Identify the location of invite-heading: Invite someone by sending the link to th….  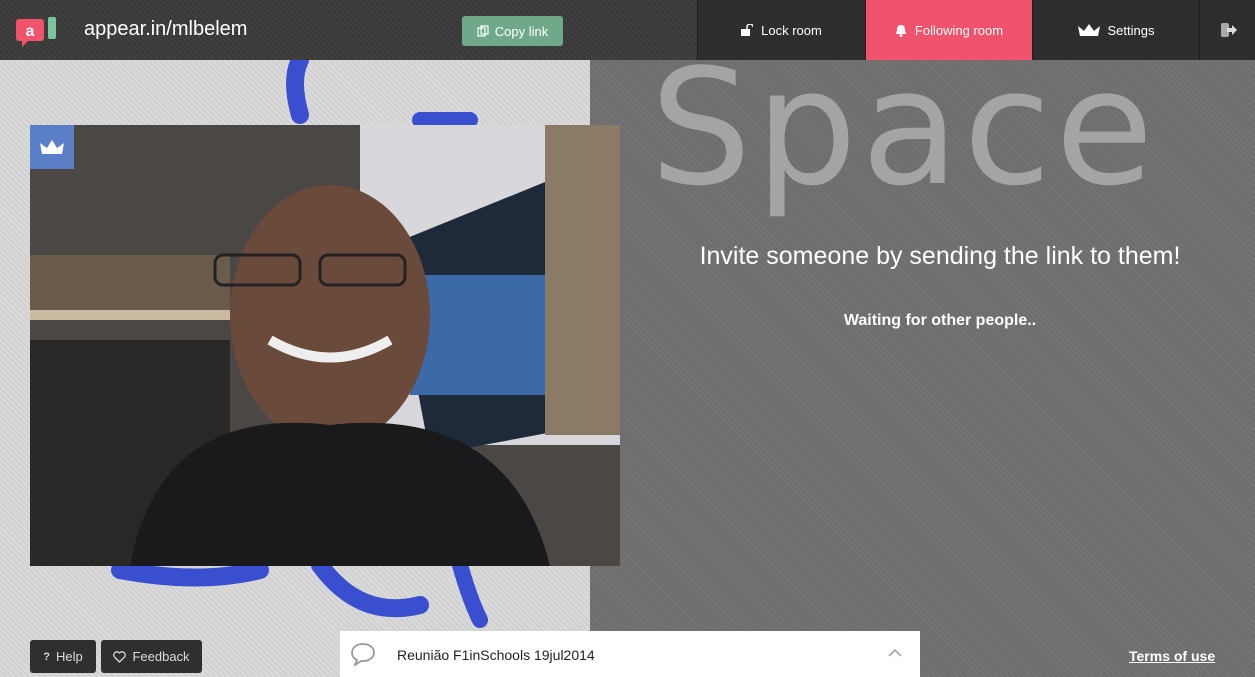
(940, 256).